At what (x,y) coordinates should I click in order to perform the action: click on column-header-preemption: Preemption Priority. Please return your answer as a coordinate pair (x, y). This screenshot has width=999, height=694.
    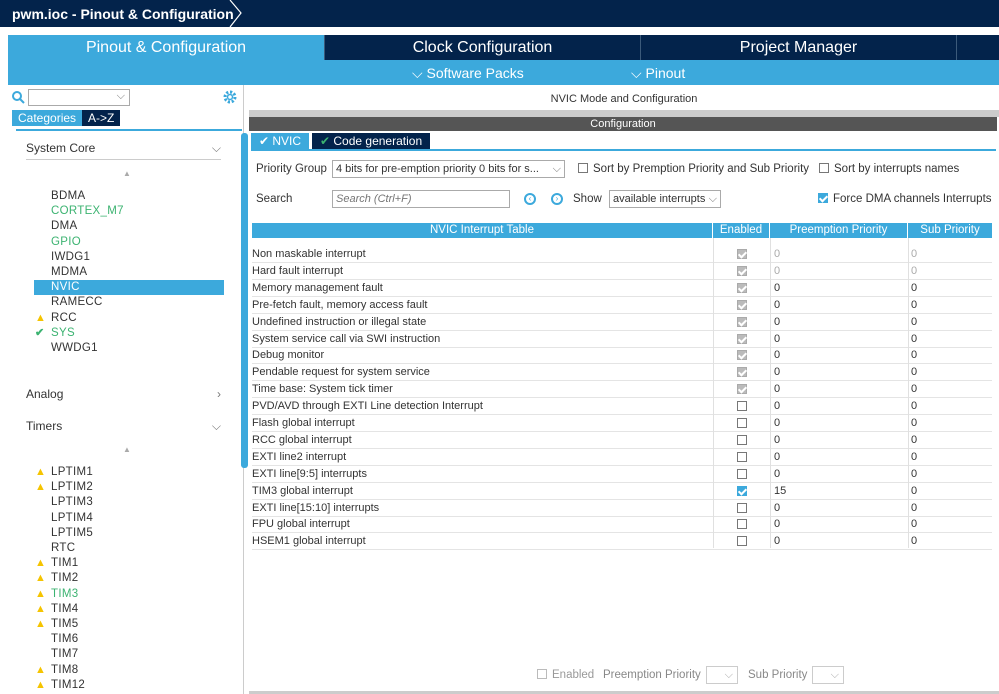
    Looking at the image, I should click on (839, 230).